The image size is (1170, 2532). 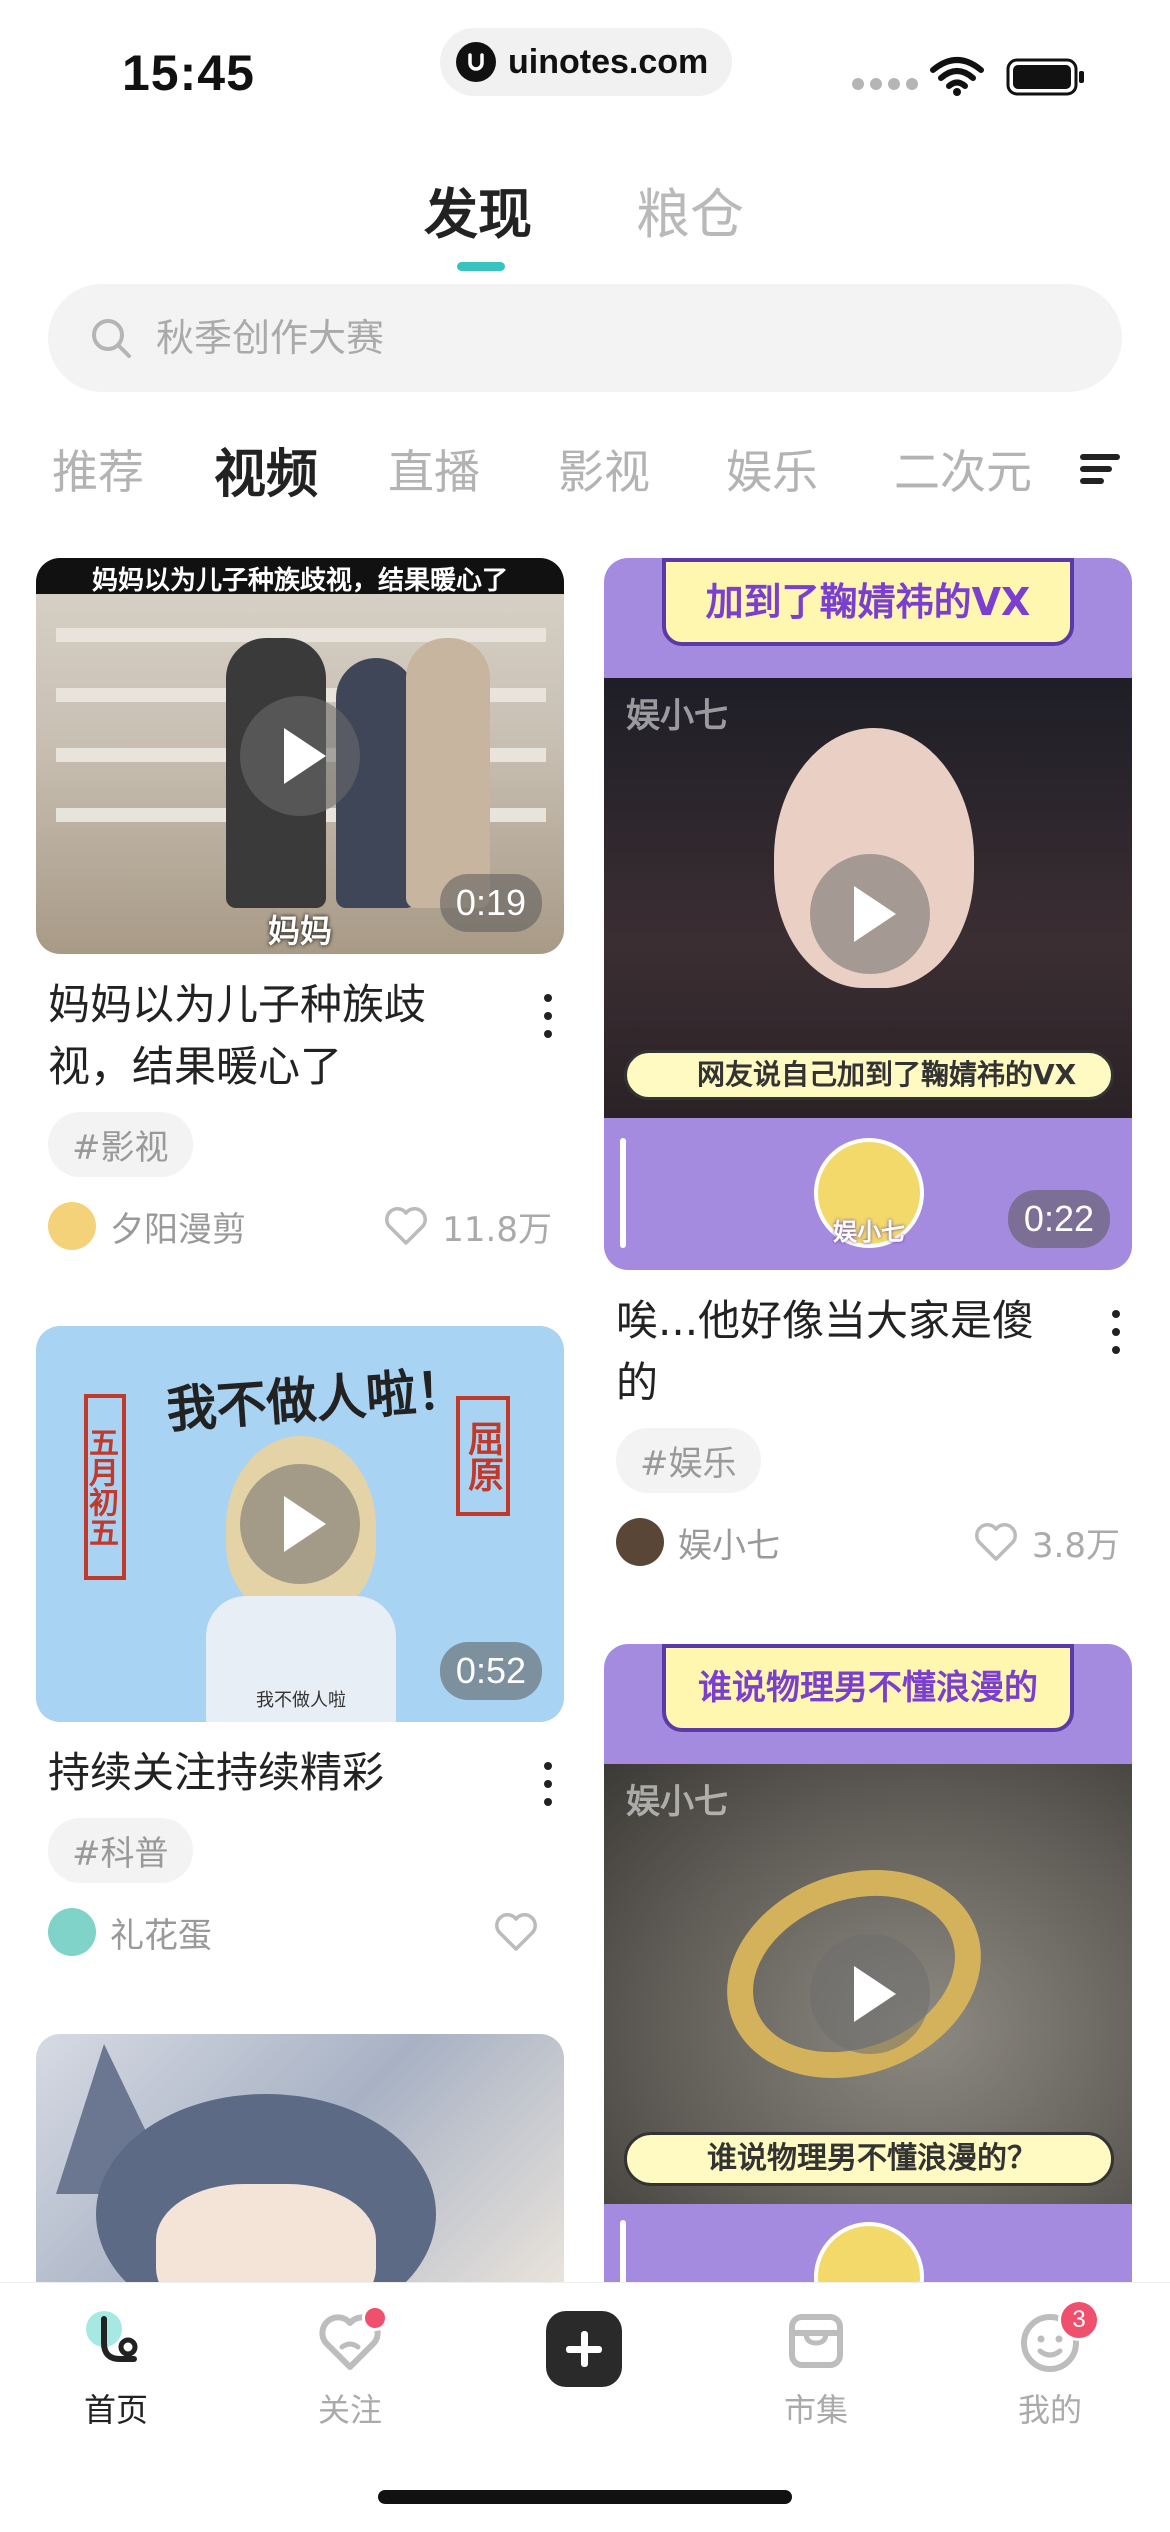 I want to click on profile-face-icon: 3, so click(x=1058, y=2337).